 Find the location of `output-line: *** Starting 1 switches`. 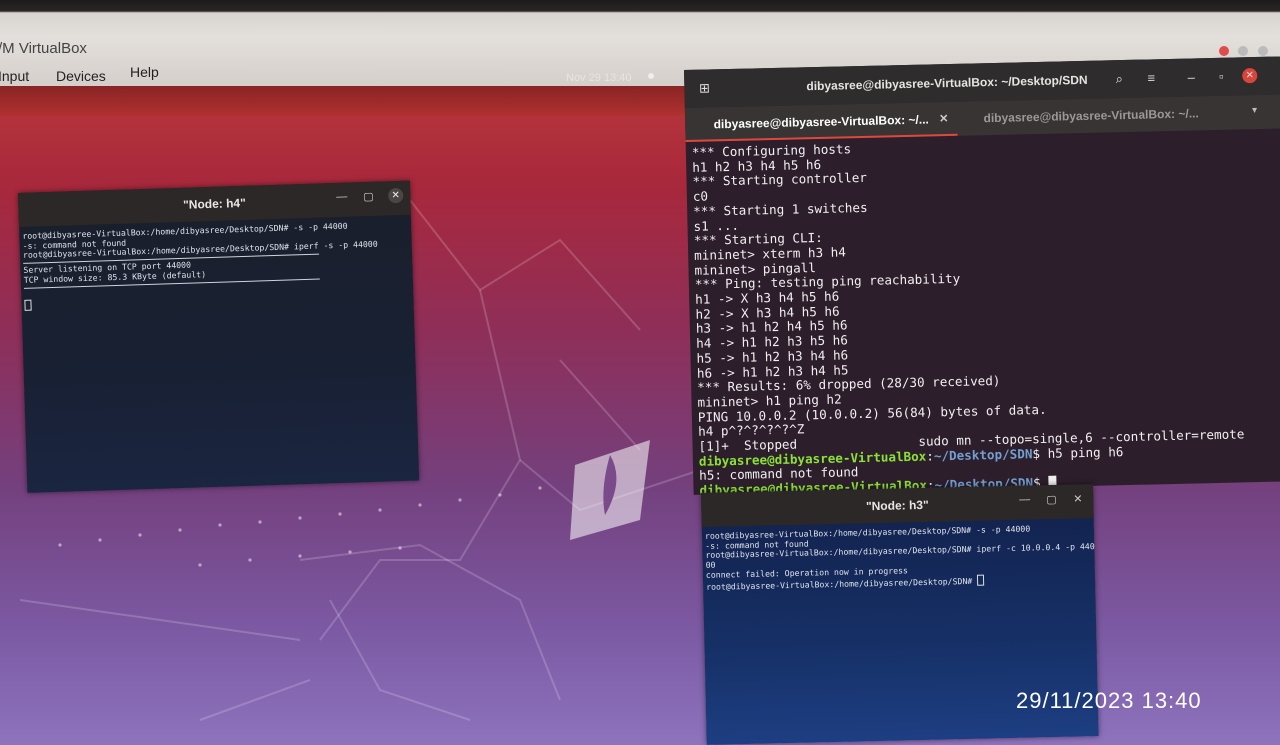

output-line: *** Starting 1 switches is located at coordinates (780, 209).